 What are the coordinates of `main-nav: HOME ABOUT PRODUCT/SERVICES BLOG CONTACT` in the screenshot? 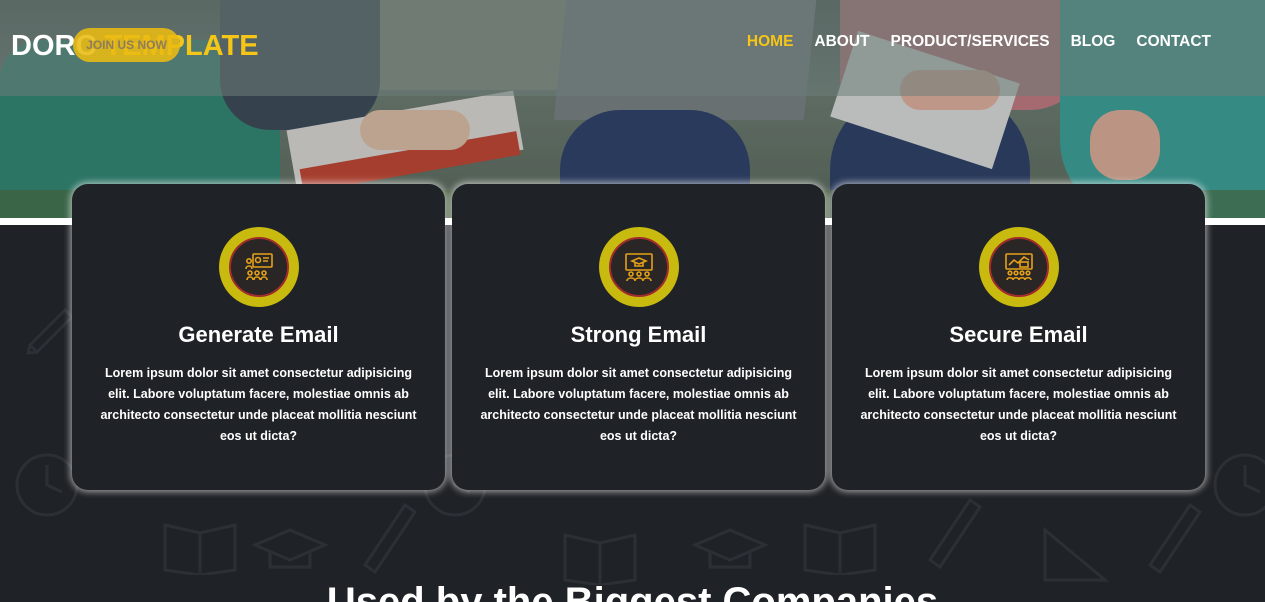 It's located at (979, 42).